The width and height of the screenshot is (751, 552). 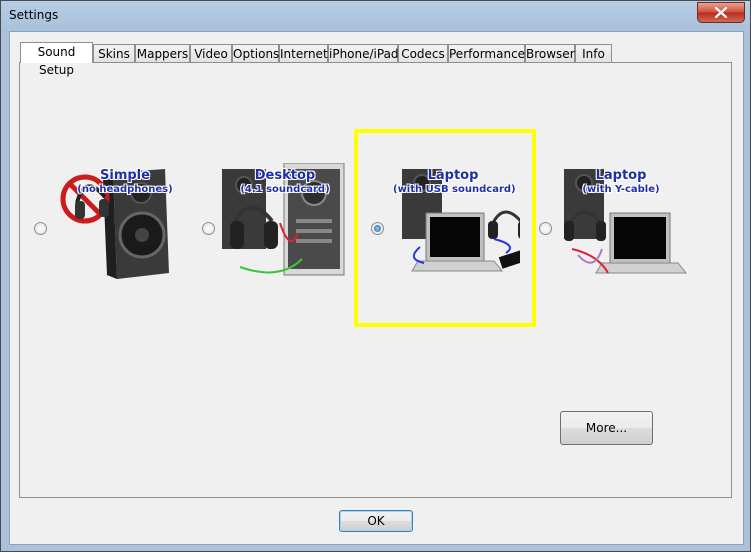 I want to click on option-laptop-usb-title: Laptop, so click(x=453, y=175).